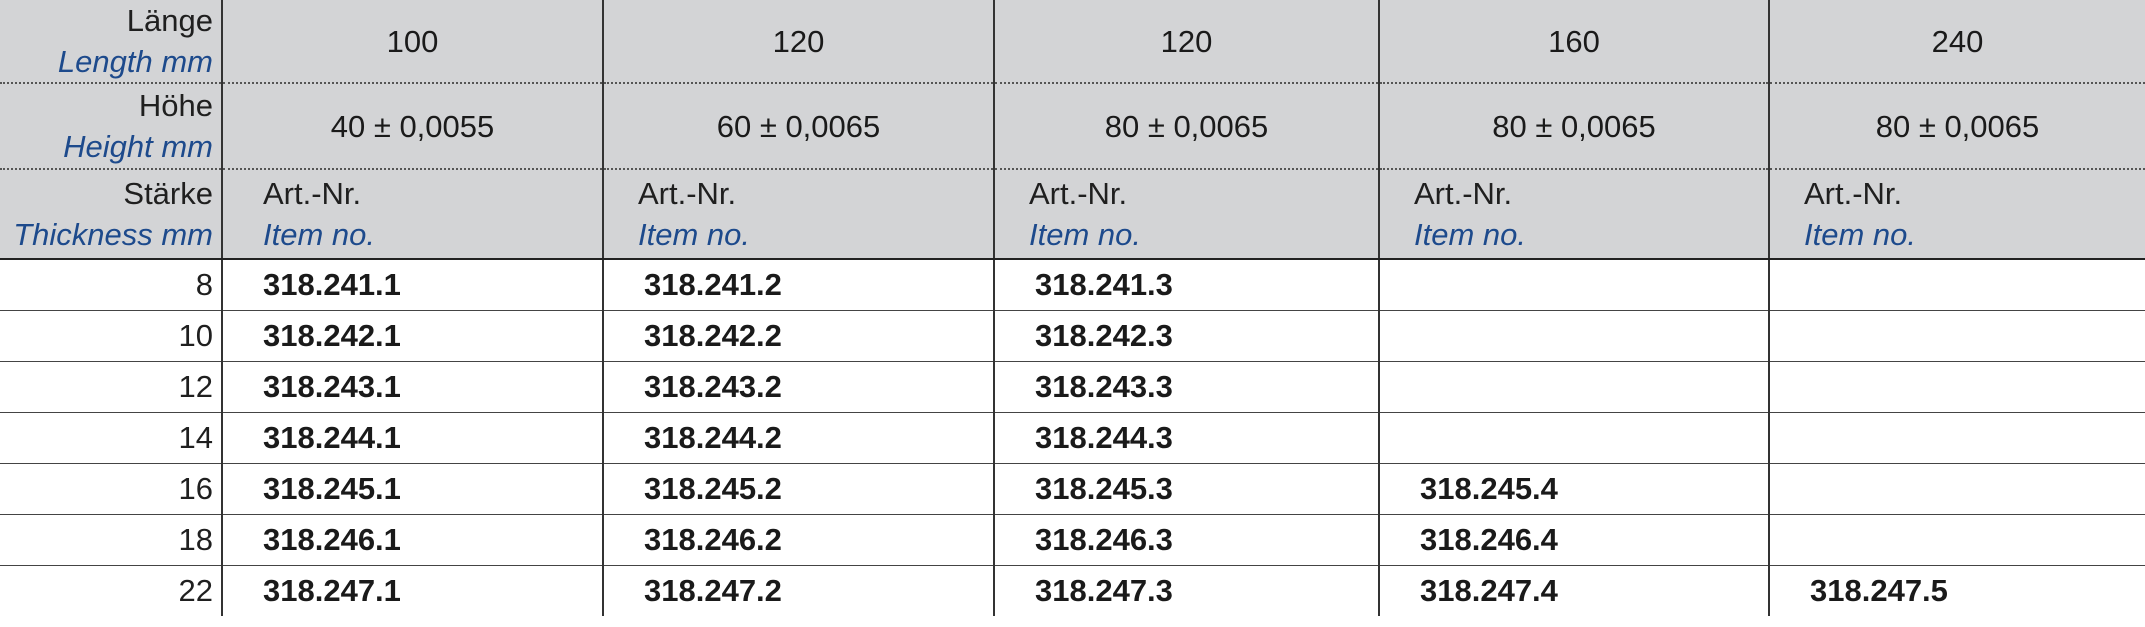  What do you see at coordinates (111, 41) in the screenshot?
I see `length-label-cell: Länge Length mm` at bounding box center [111, 41].